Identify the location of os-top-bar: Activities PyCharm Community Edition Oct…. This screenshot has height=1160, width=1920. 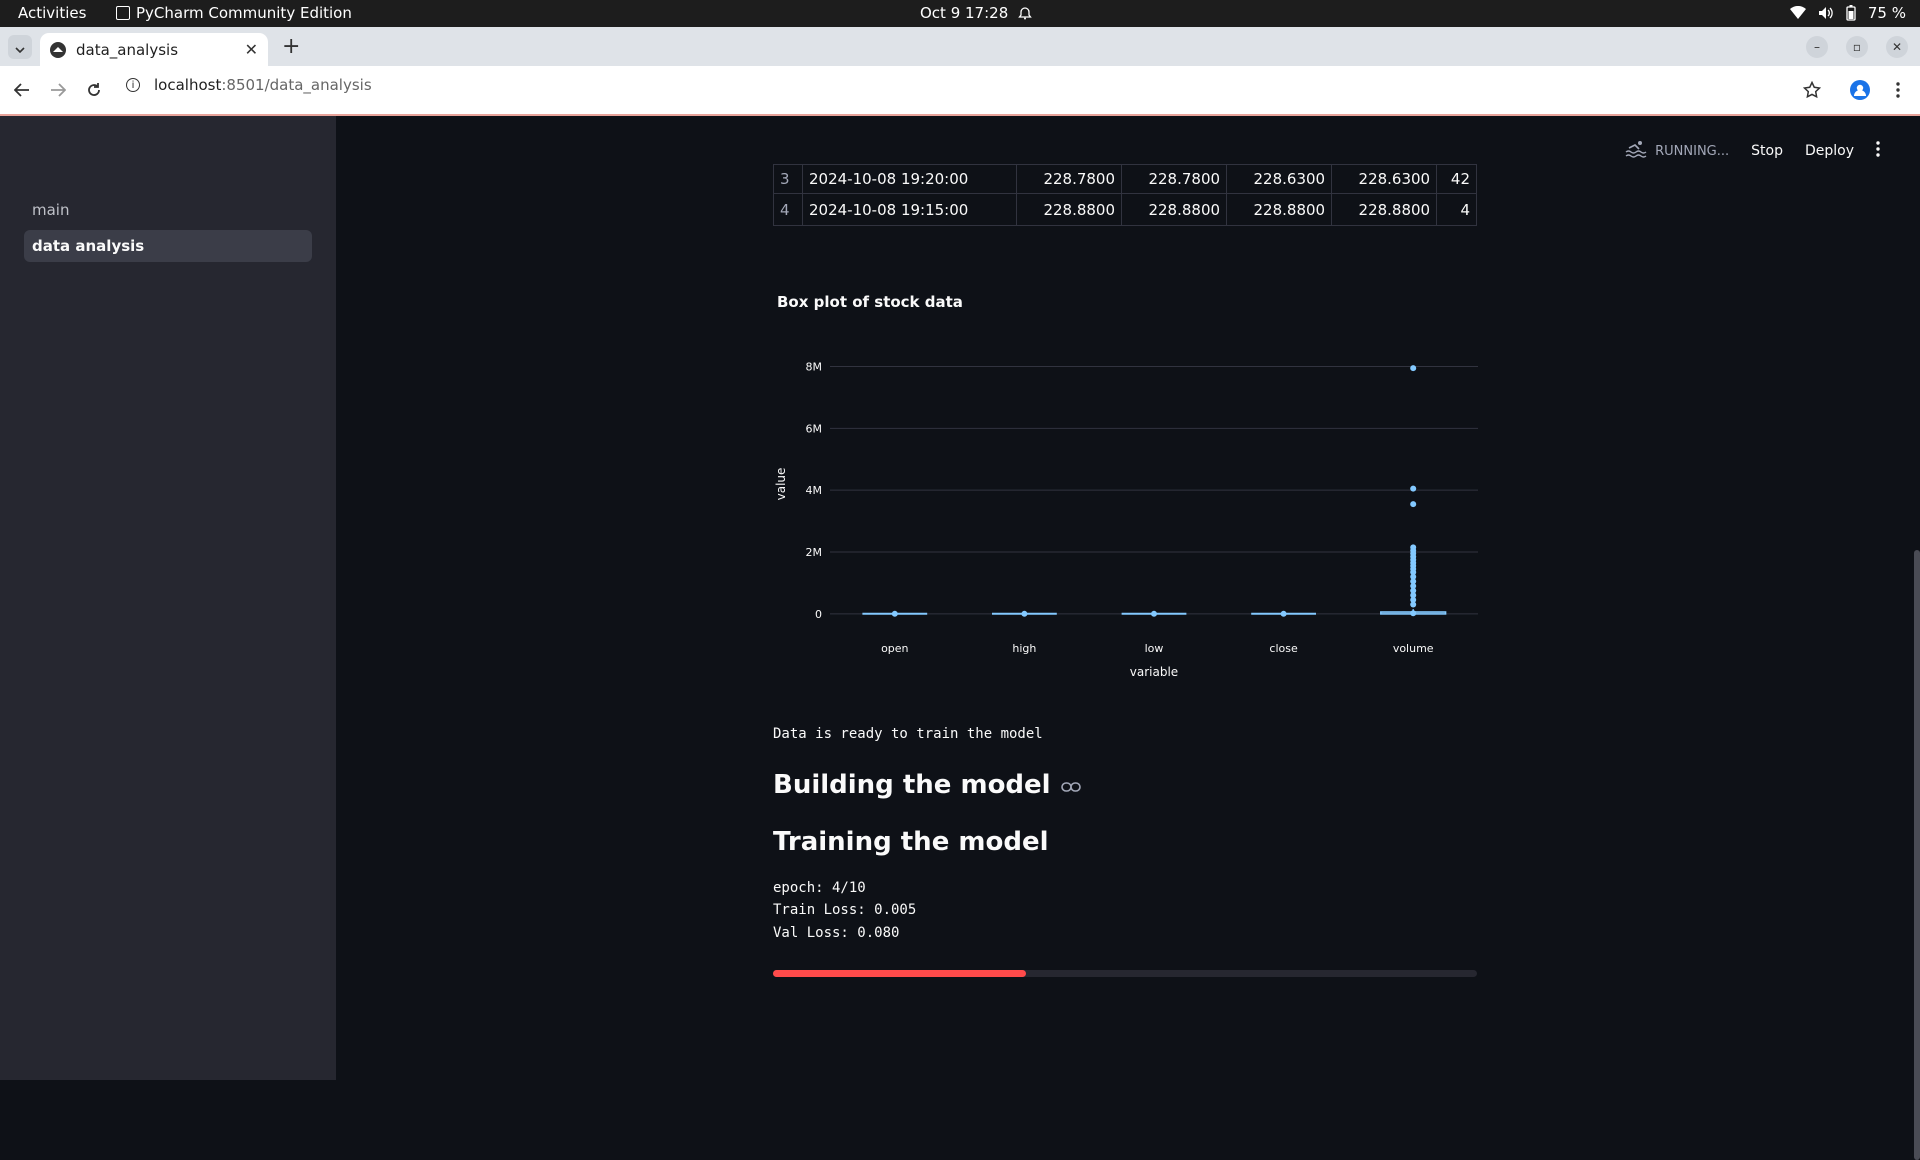
(960, 13).